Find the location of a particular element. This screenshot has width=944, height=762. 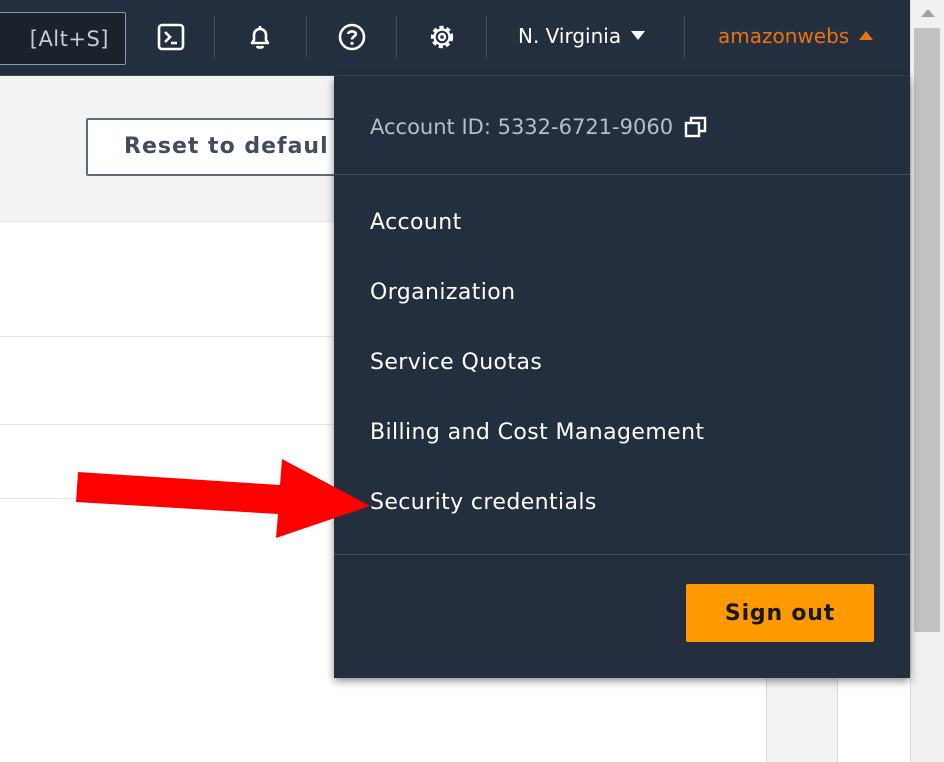

caret-down-icon is located at coordinates (638, 35).